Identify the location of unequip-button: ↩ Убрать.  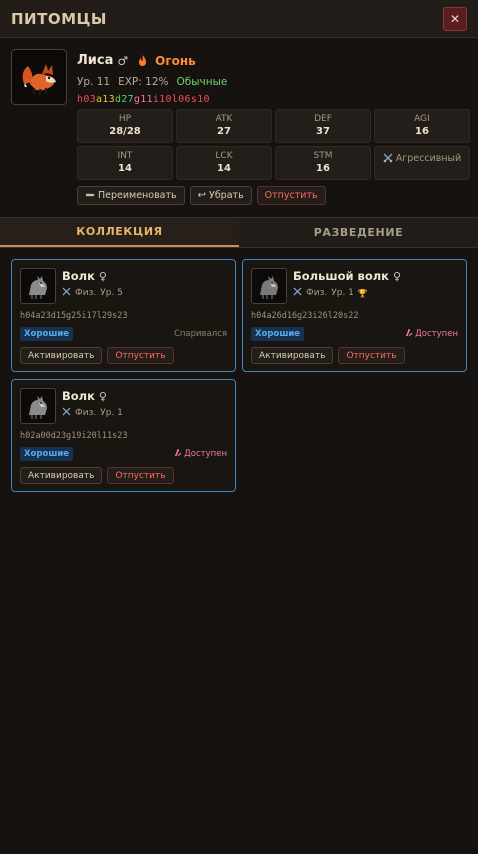
(220, 195).